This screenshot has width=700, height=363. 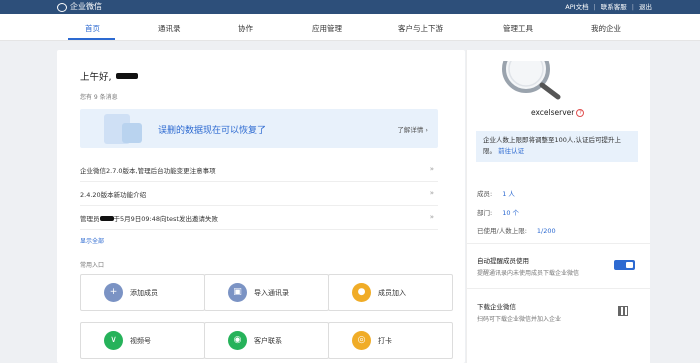 I want to click on api-docs-link: API文档, so click(x=576, y=7).